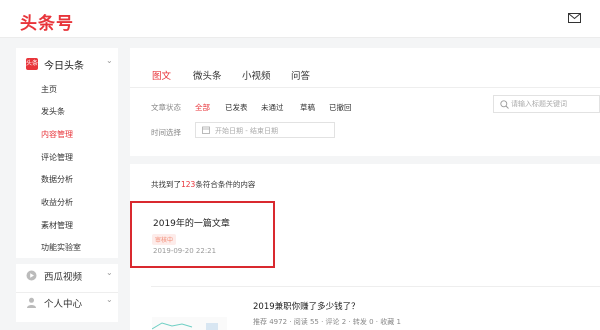  Describe the element at coordinates (57, 225) in the screenshot. I see `sidebar-item-materials: 素材管理` at that location.